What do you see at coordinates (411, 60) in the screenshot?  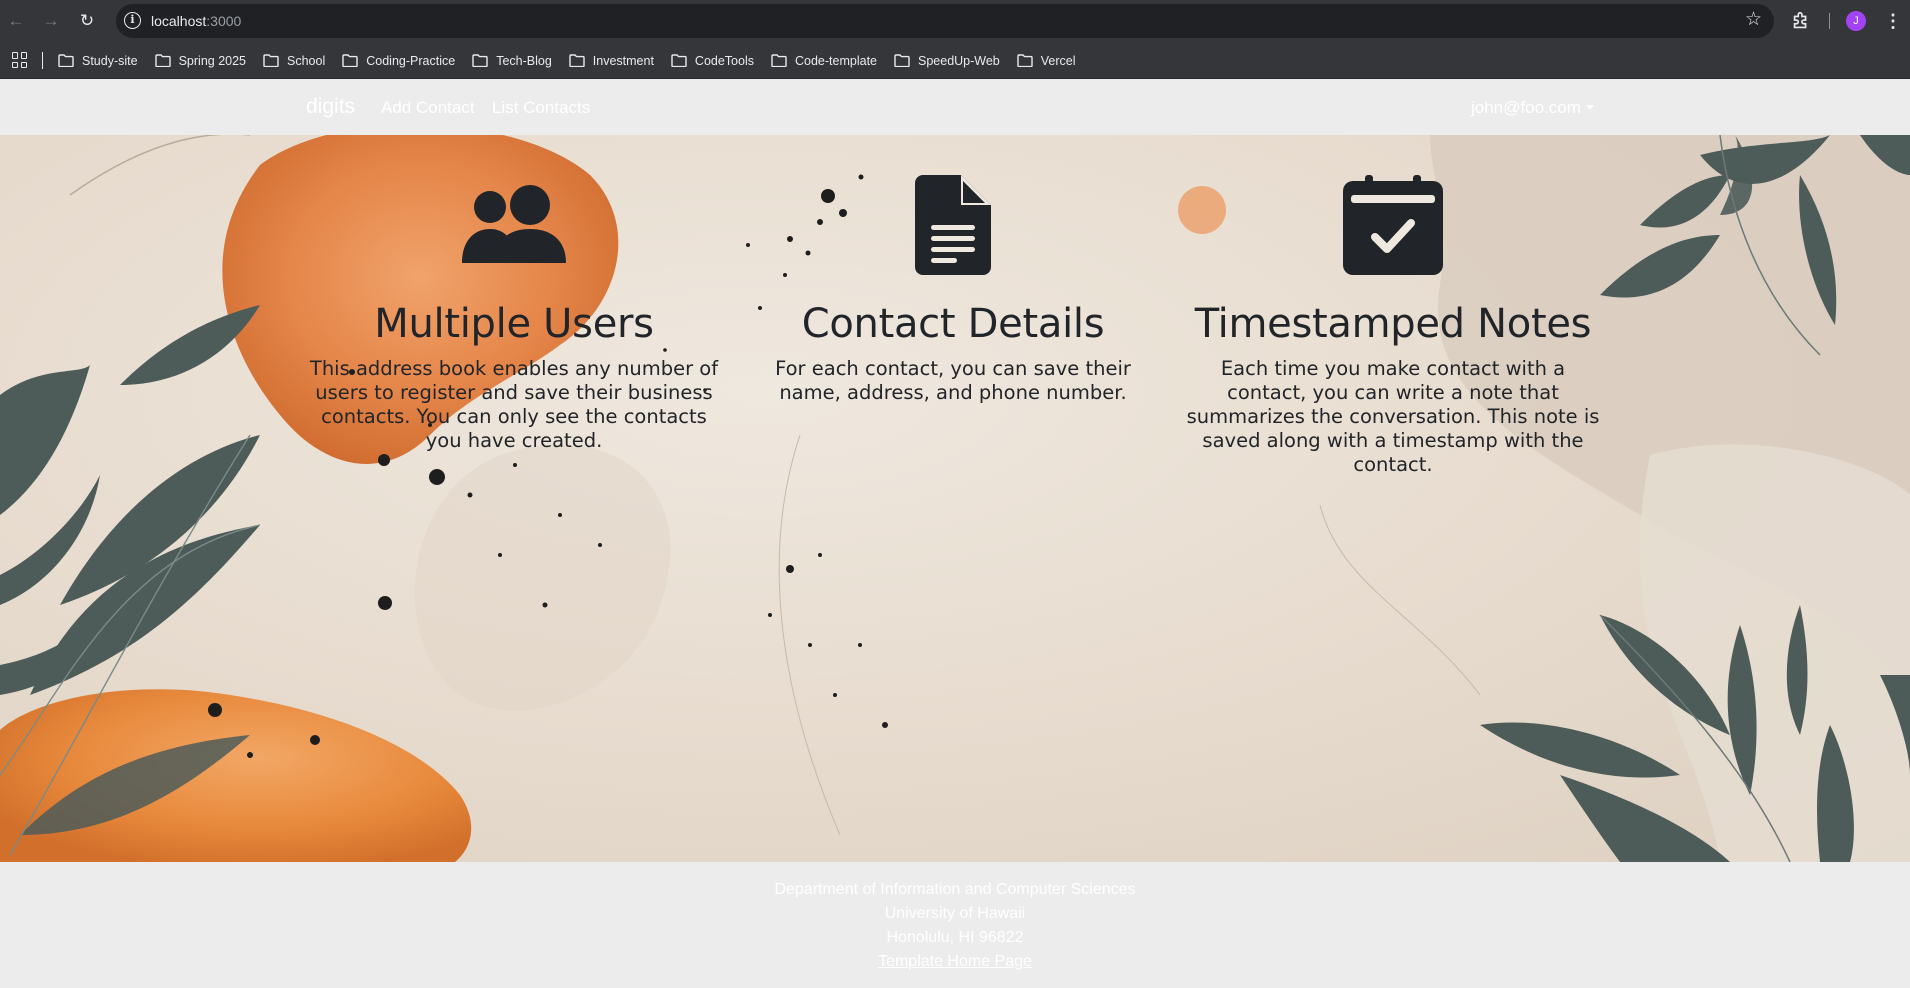 I see `bookmark-label: Coding-Practice` at bounding box center [411, 60].